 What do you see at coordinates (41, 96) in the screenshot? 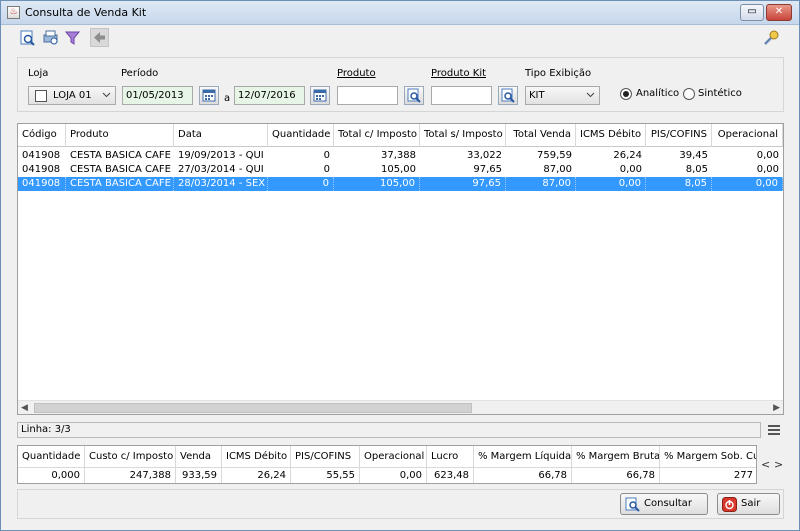
I see `loja-checkbox` at bounding box center [41, 96].